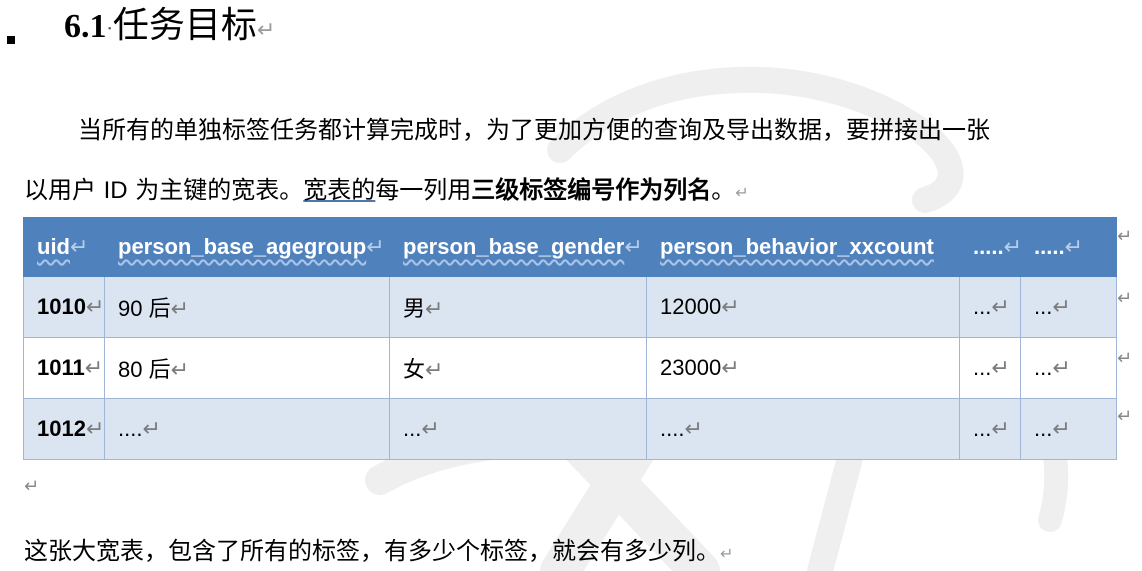 Image resolution: width=1142 pixels, height=571 pixels. What do you see at coordinates (64, 368) in the screenshot?
I see `table-cell-uid: 1011↵` at bounding box center [64, 368].